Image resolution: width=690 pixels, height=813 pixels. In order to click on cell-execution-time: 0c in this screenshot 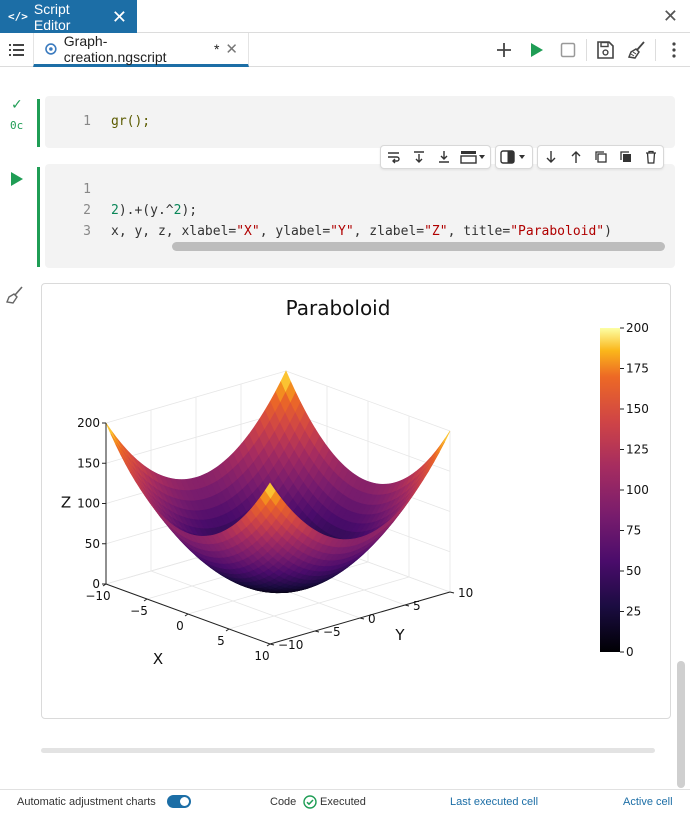, I will do `click(17, 125)`.